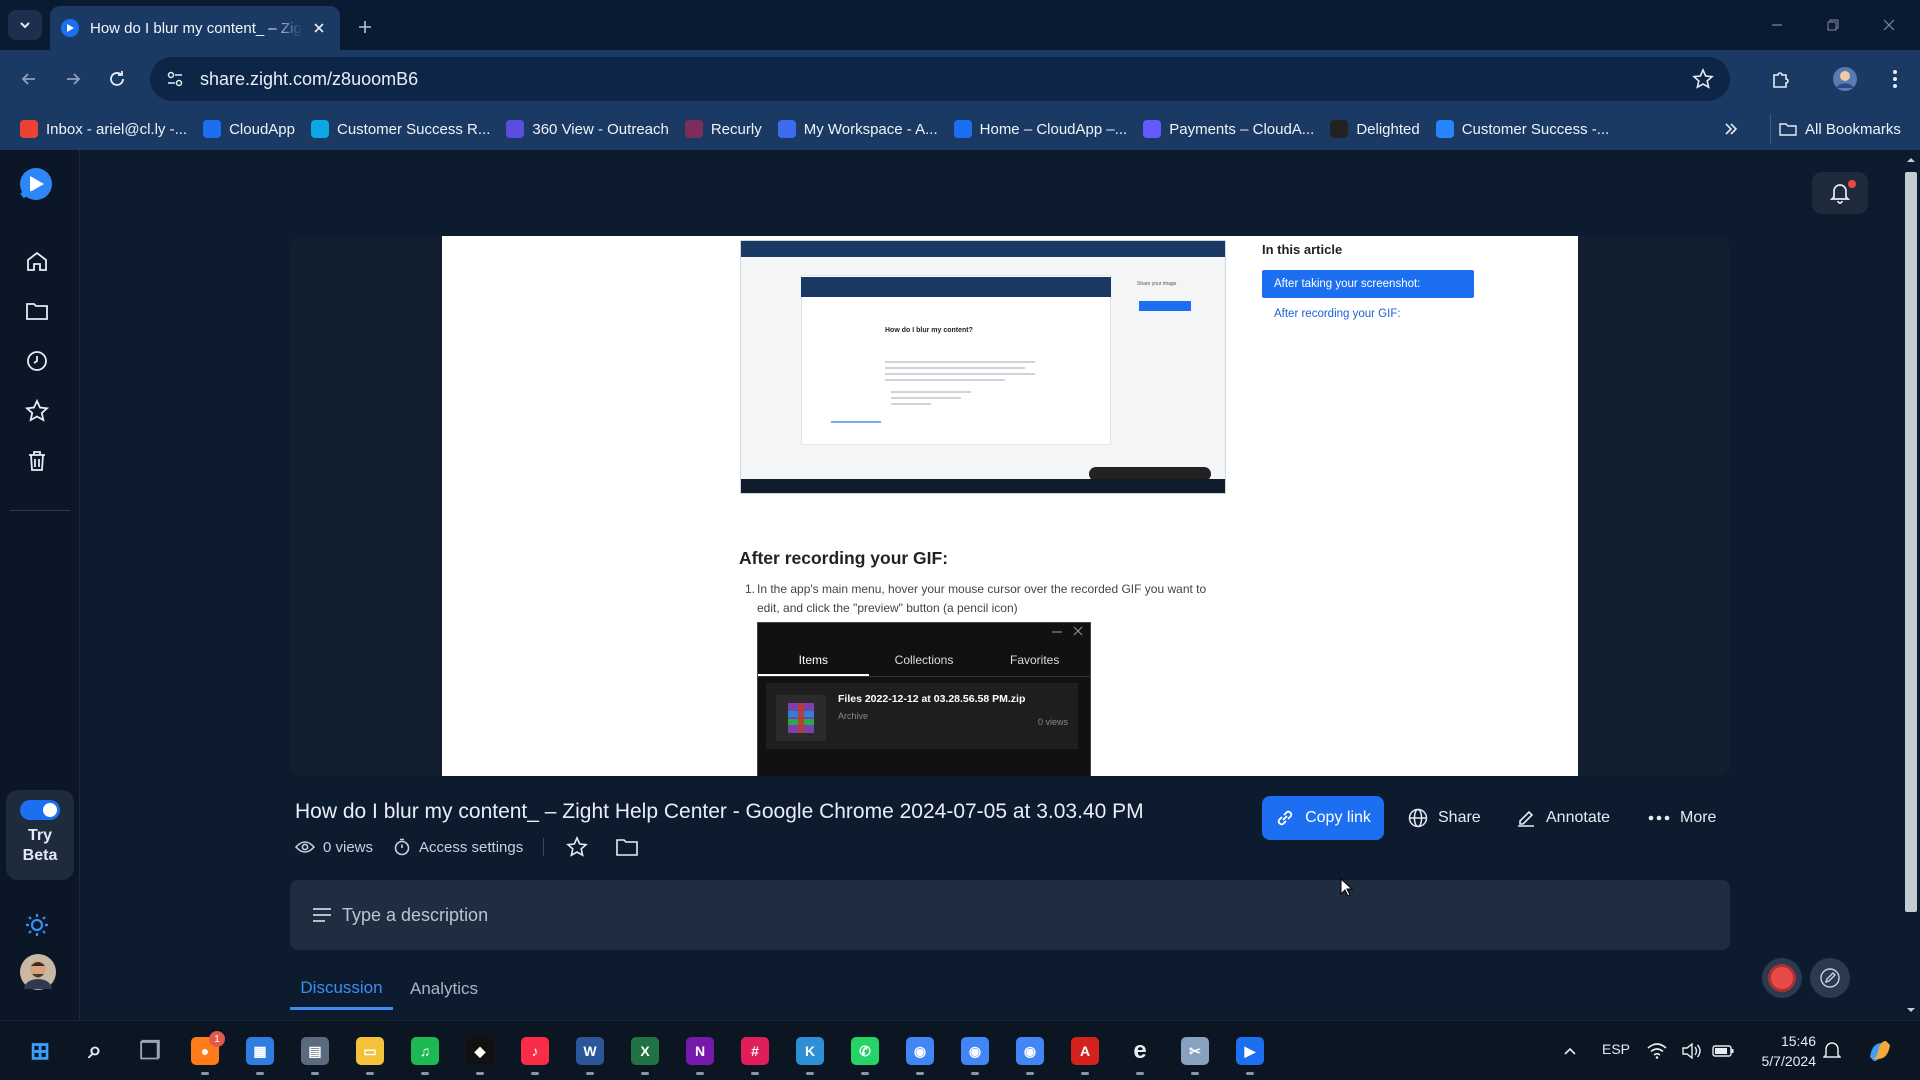 Image resolution: width=1920 pixels, height=1080 pixels. I want to click on tab-search-button, so click(25, 25).